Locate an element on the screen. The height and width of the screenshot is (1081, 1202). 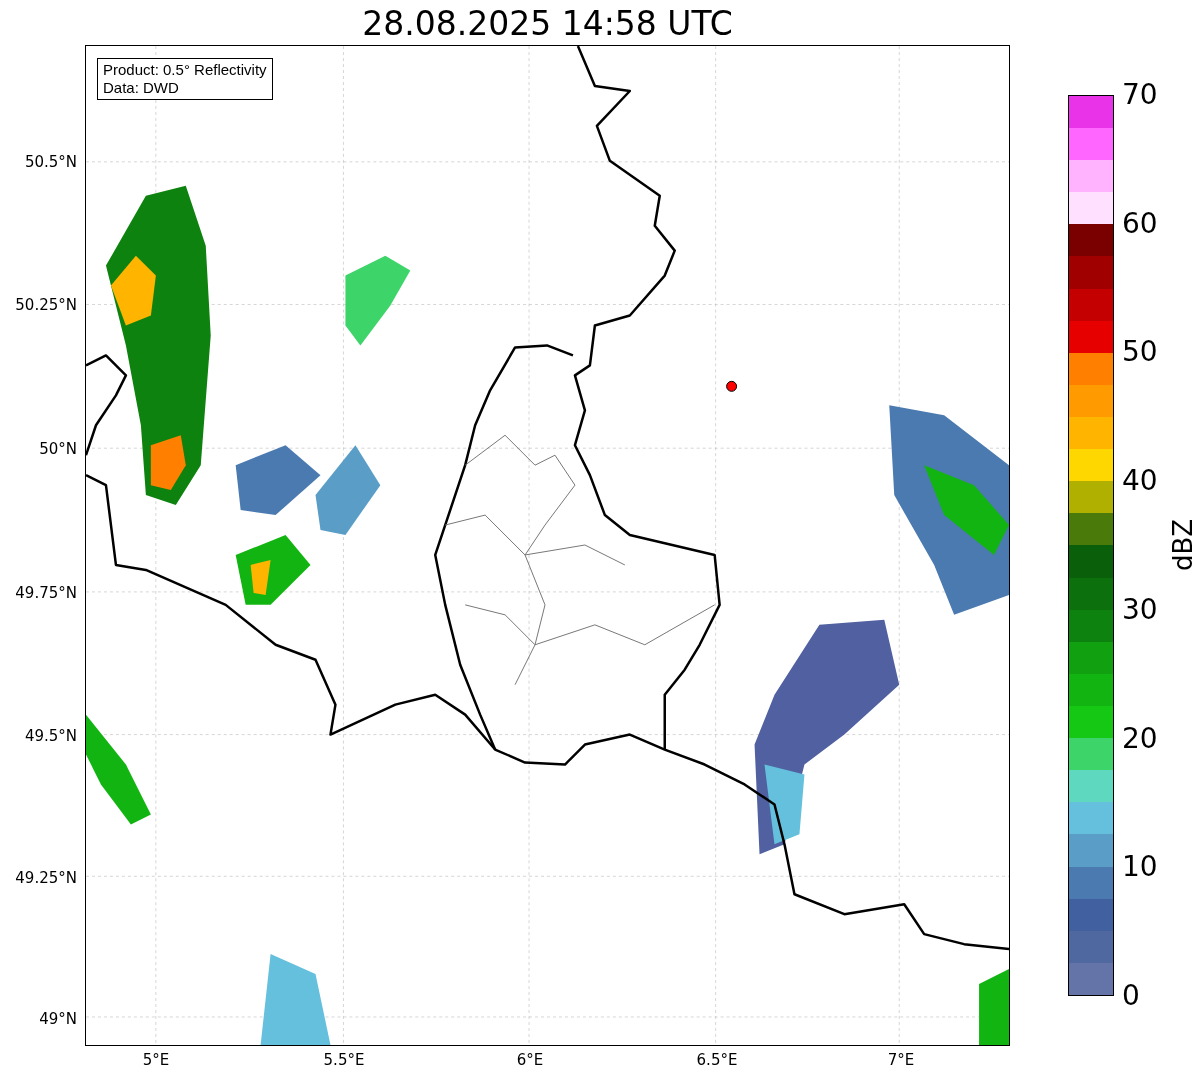
colorbar-tick-label: 30 is located at coordinates (1140, 609).